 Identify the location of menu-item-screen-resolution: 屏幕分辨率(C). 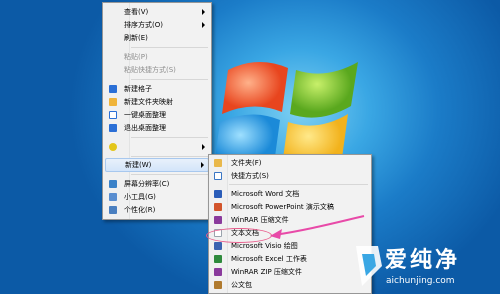
(157, 184).